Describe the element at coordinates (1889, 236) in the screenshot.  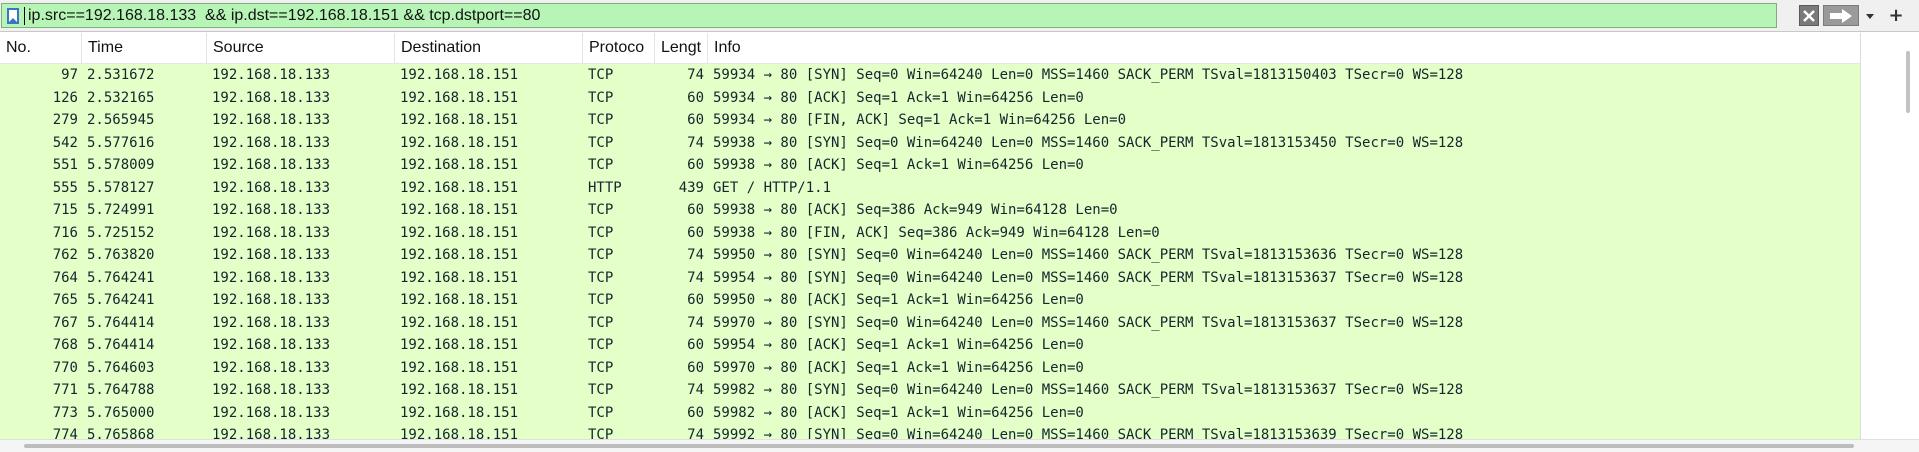
I see `vertical-scrollbar` at that location.